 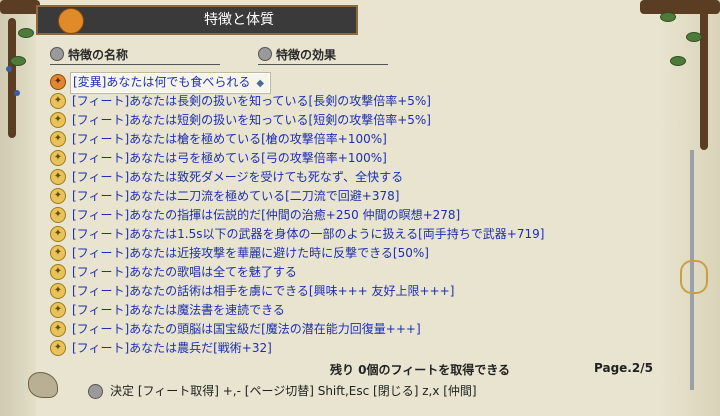 I want to click on trait-row-label: [フィート]あなたは二刀流を極めている[二刀流で回避+378], so click(x=236, y=196).